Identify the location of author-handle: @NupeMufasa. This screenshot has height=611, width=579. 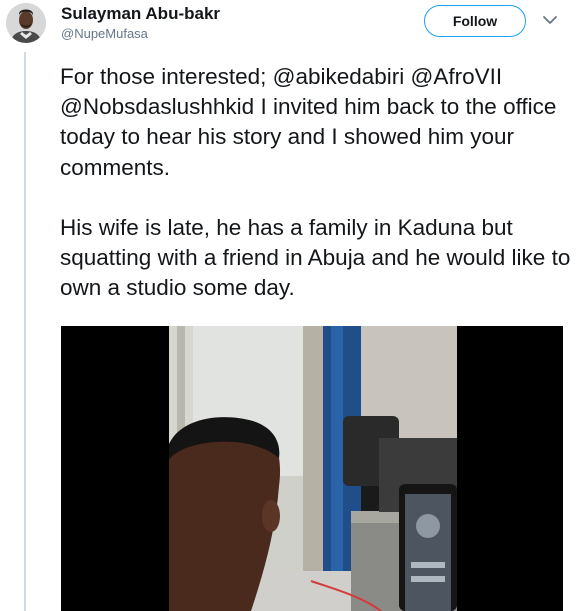
(104, 33).